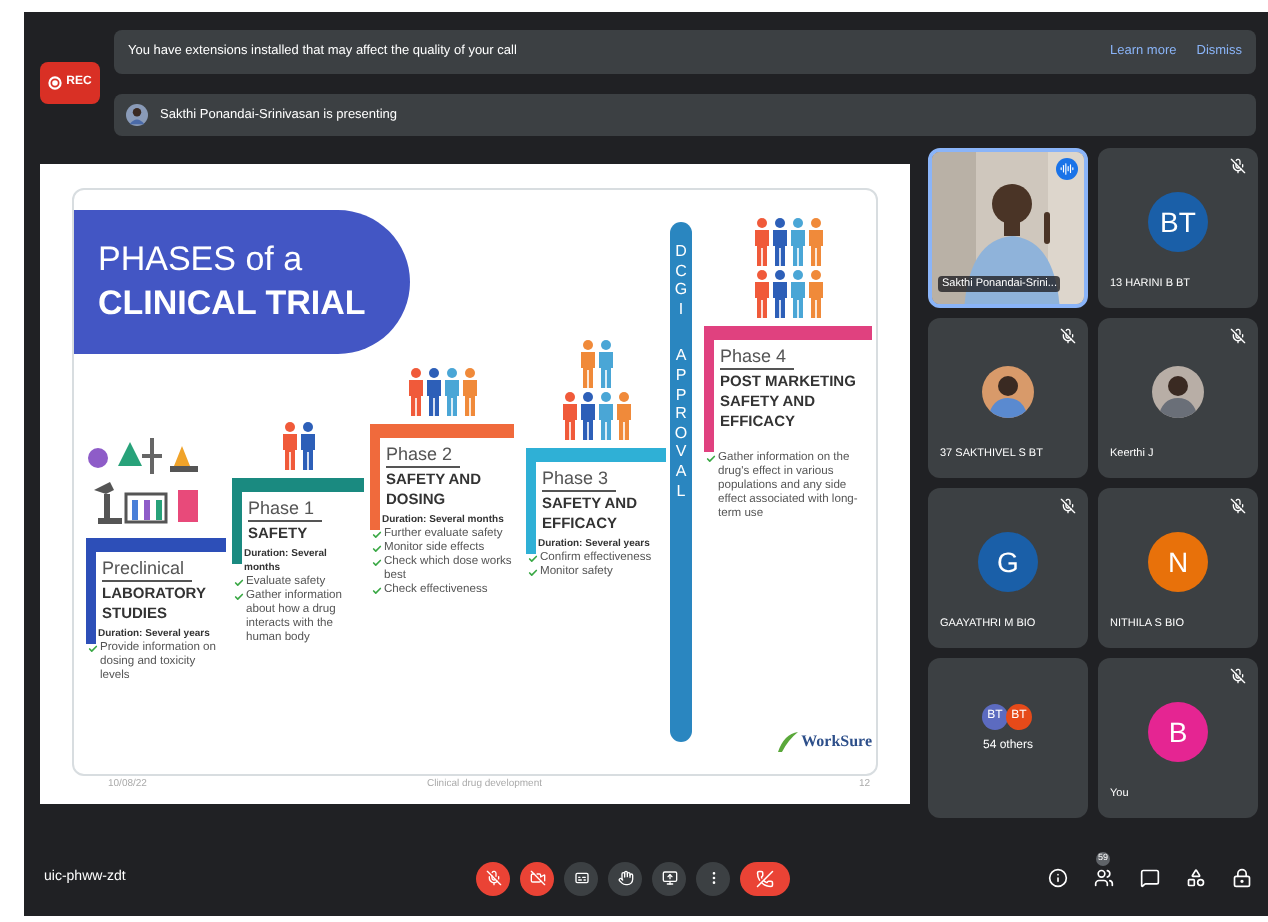  I want to click on chat-button, so click(1150, 878).